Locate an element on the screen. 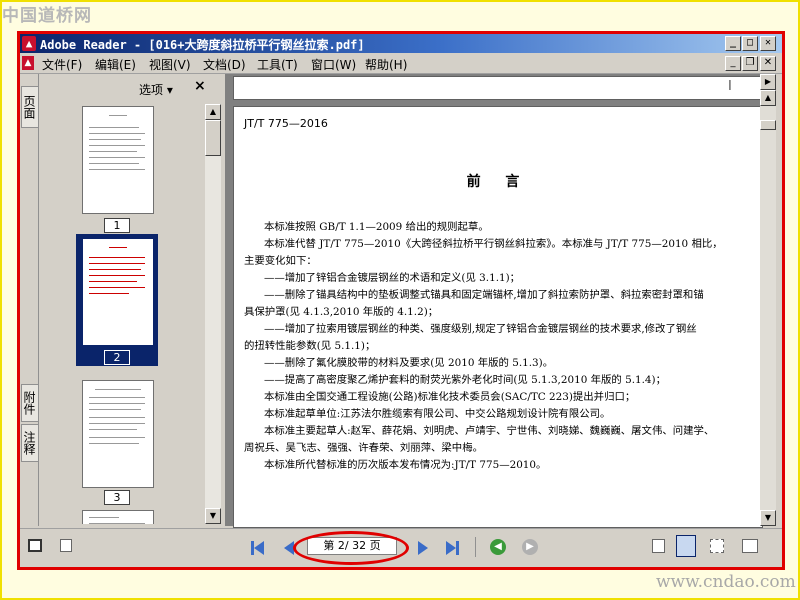 This screenshot has width=800, height=600. maximize-button: □ is located at coordinates (750, 43).